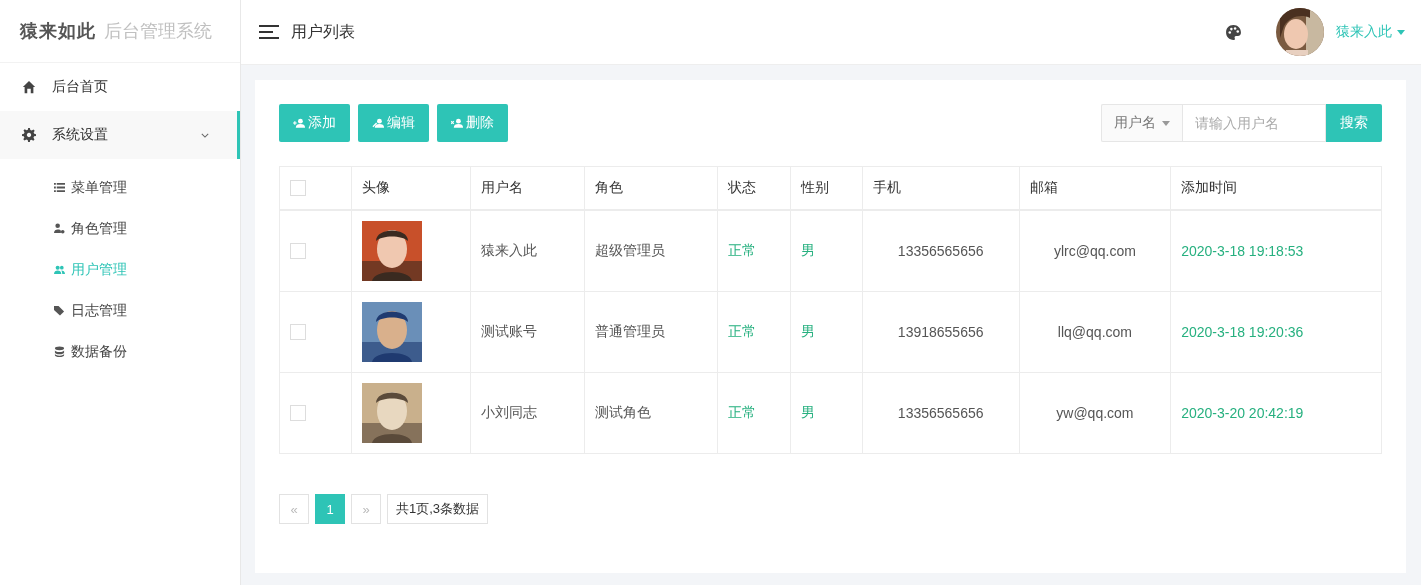  I want to click on user-gear-icon, so click(59, 228).